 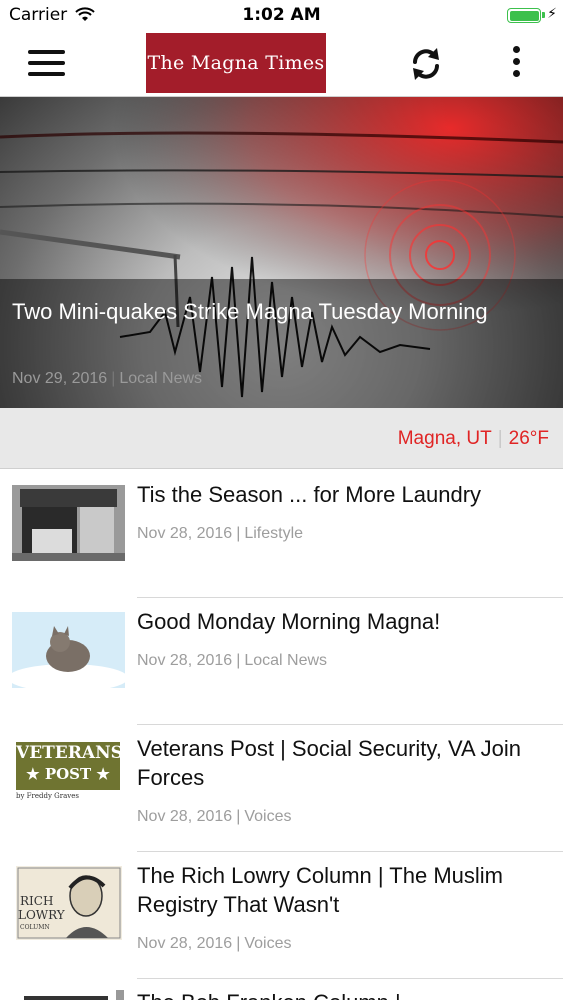 What do you see at coordinates (68, 650) in the screenshot?
I see `kitten-in-snow-thumbnail` at bounding box center [68, 650].